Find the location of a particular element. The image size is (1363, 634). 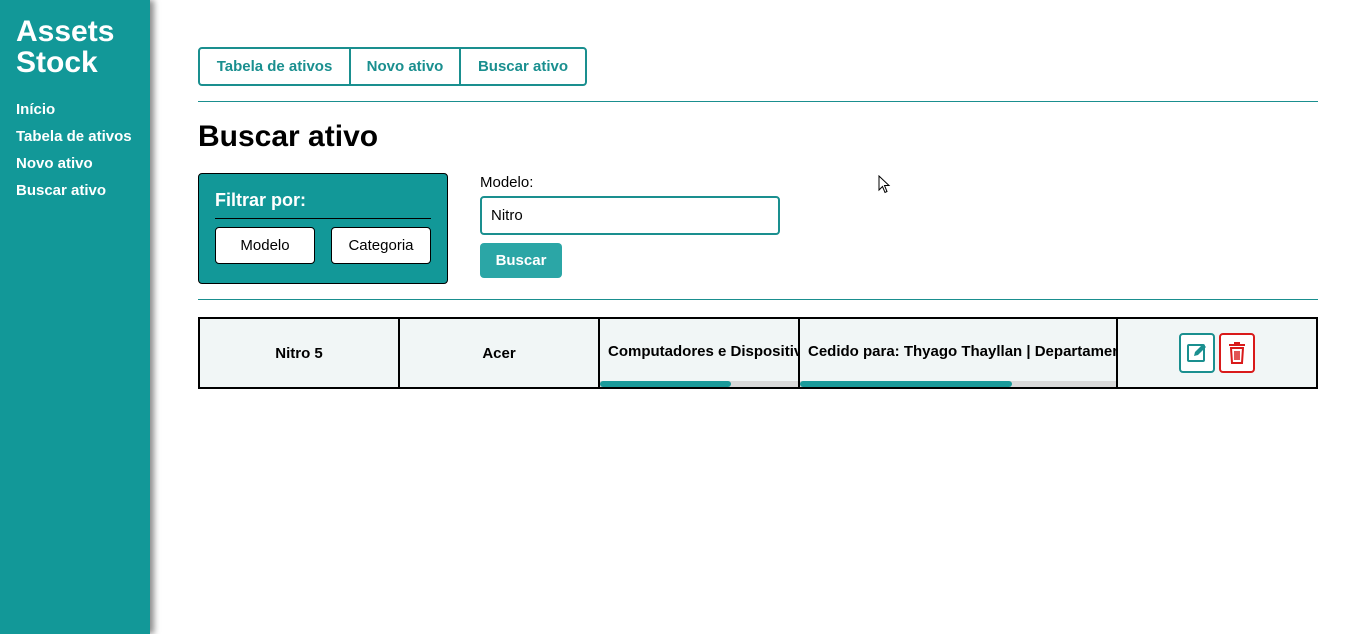

cell-brand: Acer is located at coordinates (500, 353).